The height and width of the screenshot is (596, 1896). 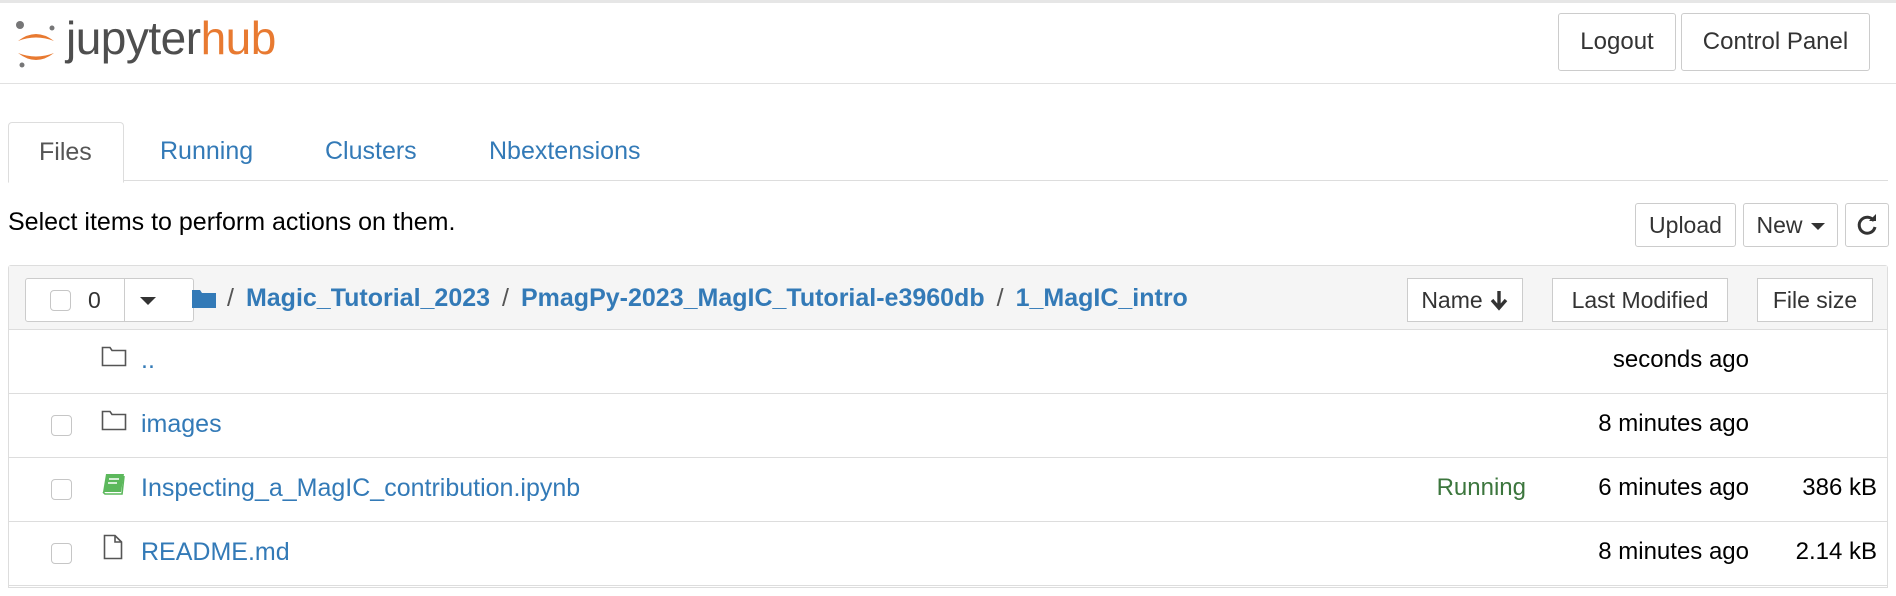 What do you see at coordinates (232, 222) in the screenshot?
I see `selection-hint: Select items to perform actions on them.` at bounding box center [232, 222].